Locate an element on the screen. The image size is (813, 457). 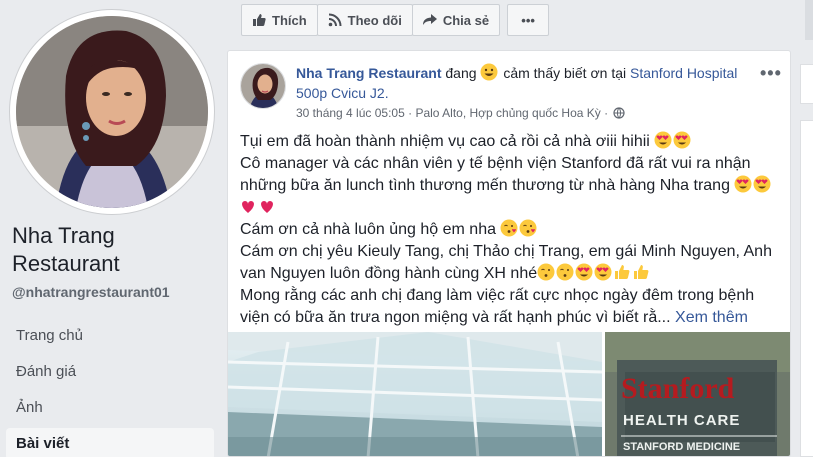
profile-picture-frame is located at coordinates (112, 112).